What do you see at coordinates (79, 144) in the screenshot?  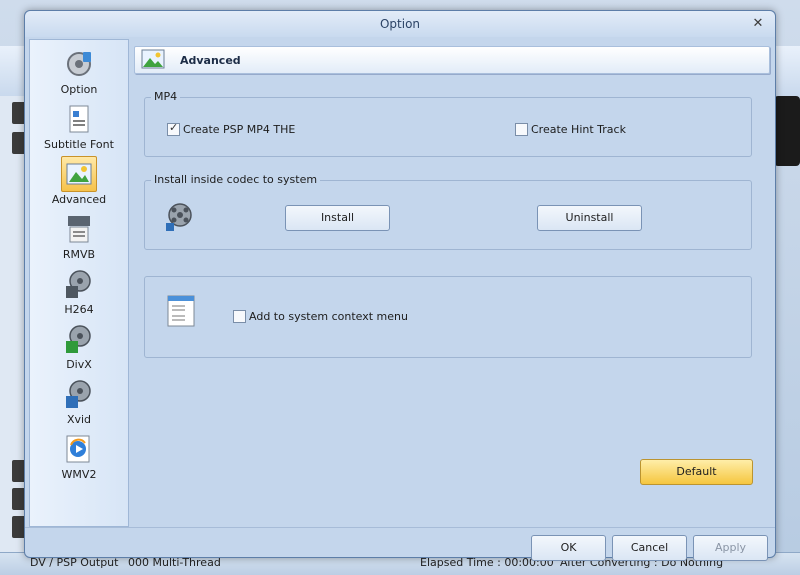 I see `sidebar-item-label: Subtitle Font` at bounding box center [79, 144].